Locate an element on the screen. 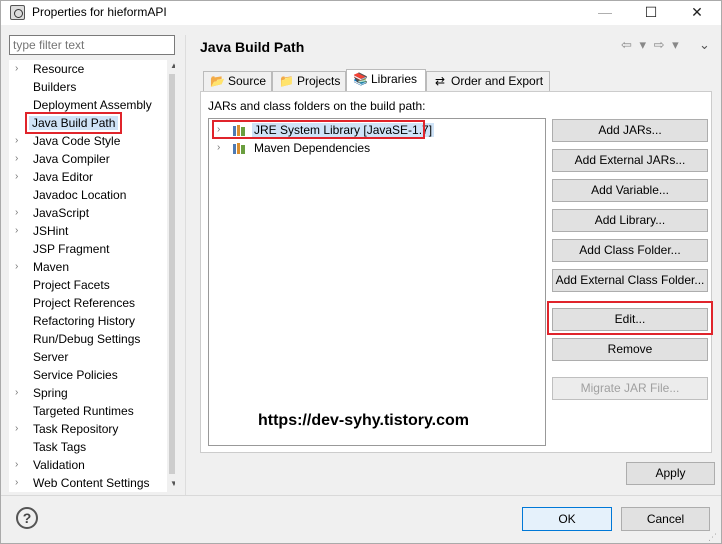 This screenshot has width=722, height=544. ok-button: OK is located at coordinates (567, 519).